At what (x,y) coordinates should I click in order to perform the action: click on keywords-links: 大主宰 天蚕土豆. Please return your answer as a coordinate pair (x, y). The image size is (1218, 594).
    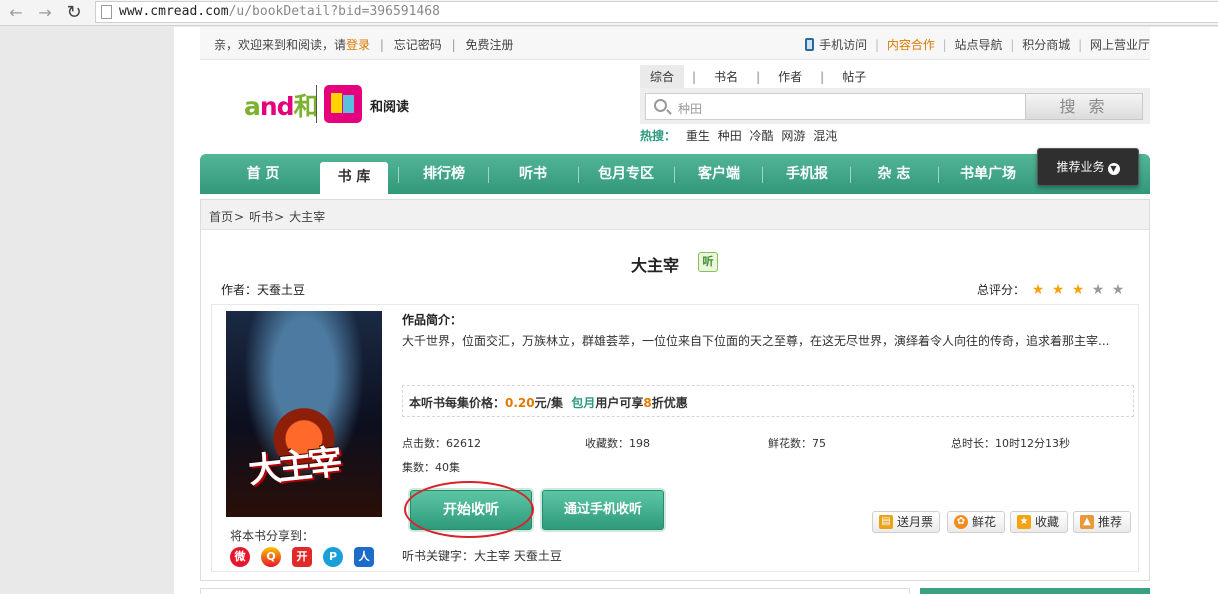
    Looking at the image, I should click on (518, 556).